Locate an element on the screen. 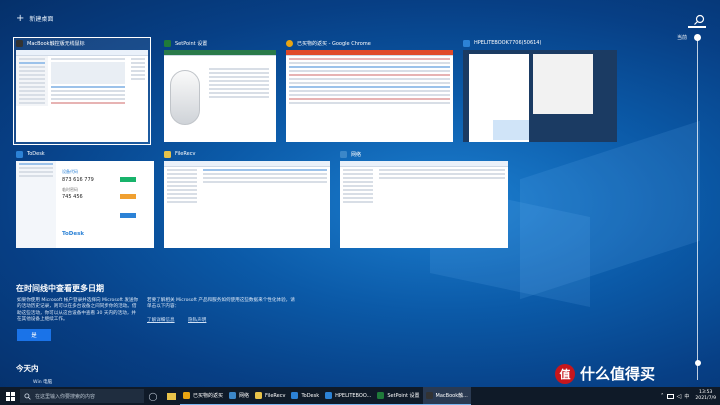 The height and width of the screenshot is (405, 720). watermark-text: 什么值得买 is located at coordinates (618, 374).